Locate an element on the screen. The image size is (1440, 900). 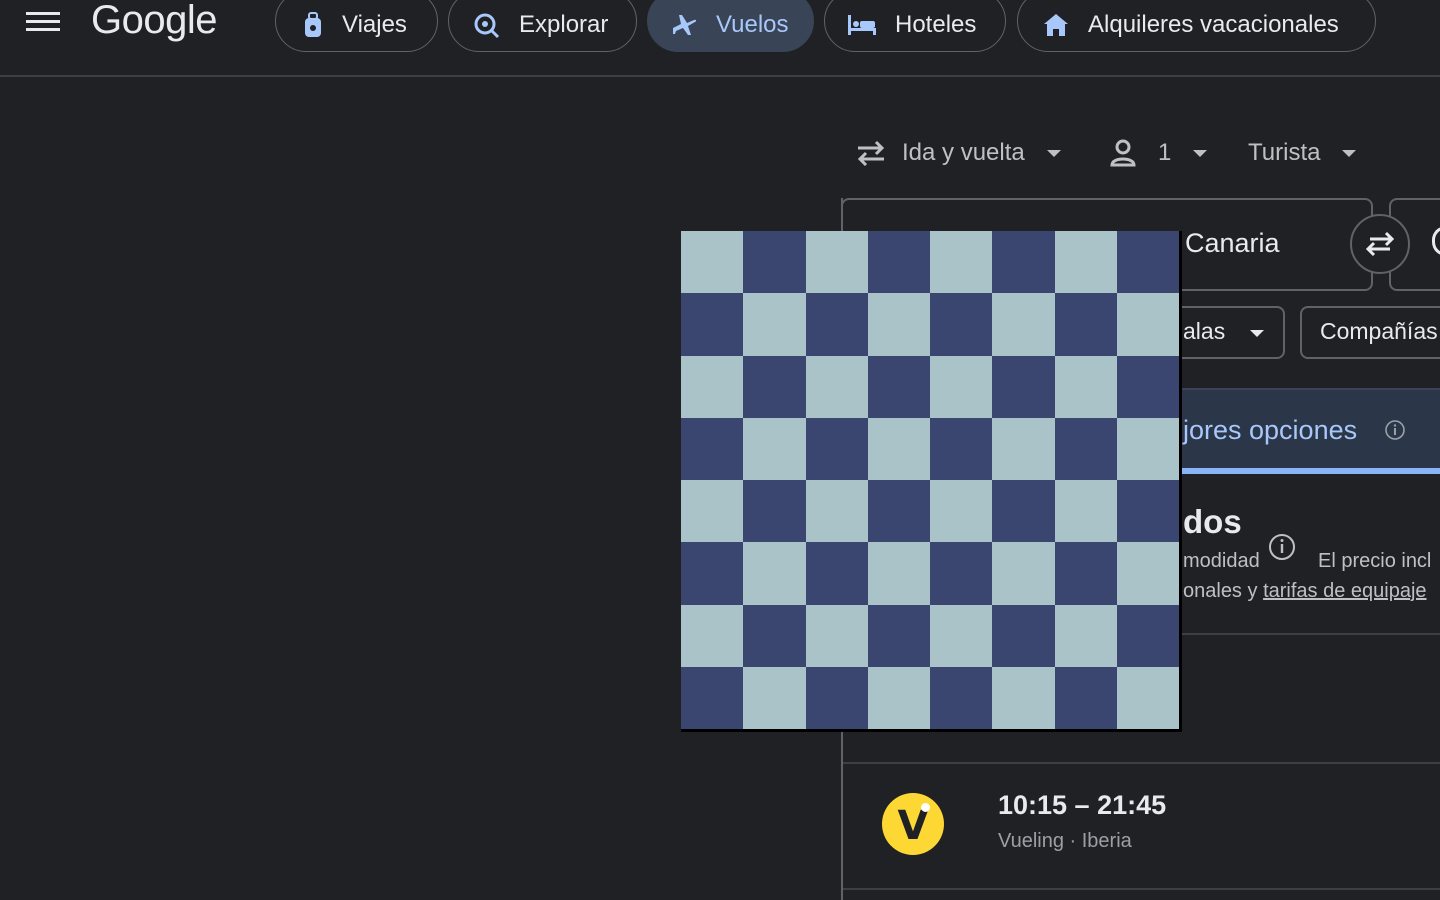
origin-value: Canaria is located at coordinates (1232, 243).